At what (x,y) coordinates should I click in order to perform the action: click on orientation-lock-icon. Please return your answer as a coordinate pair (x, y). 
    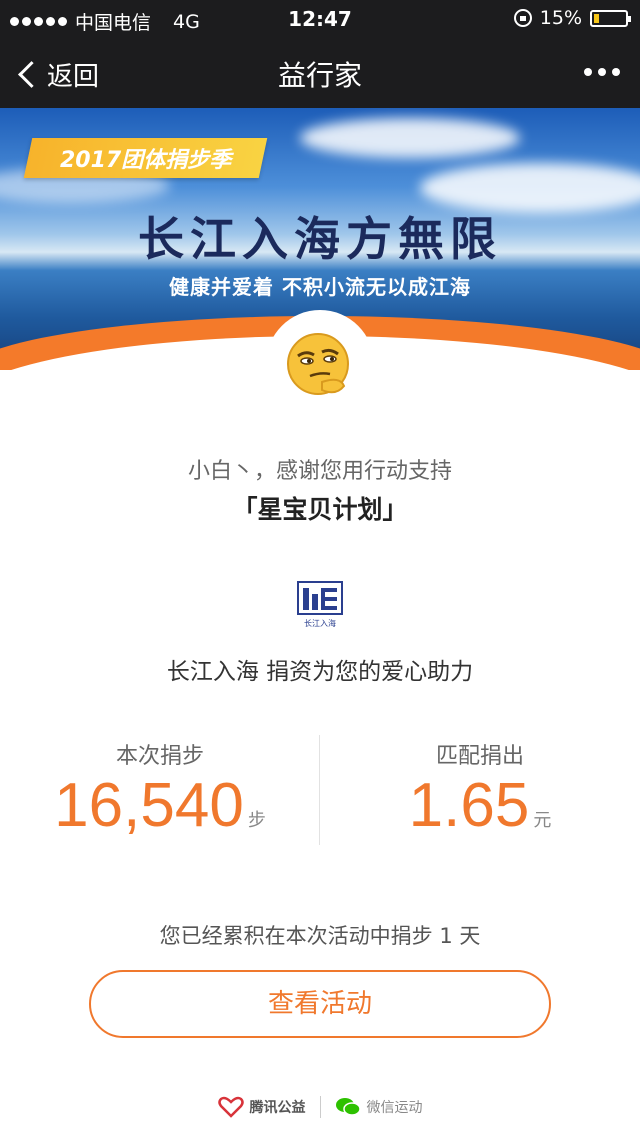
    Looking at the image, I should click on (522, 18).